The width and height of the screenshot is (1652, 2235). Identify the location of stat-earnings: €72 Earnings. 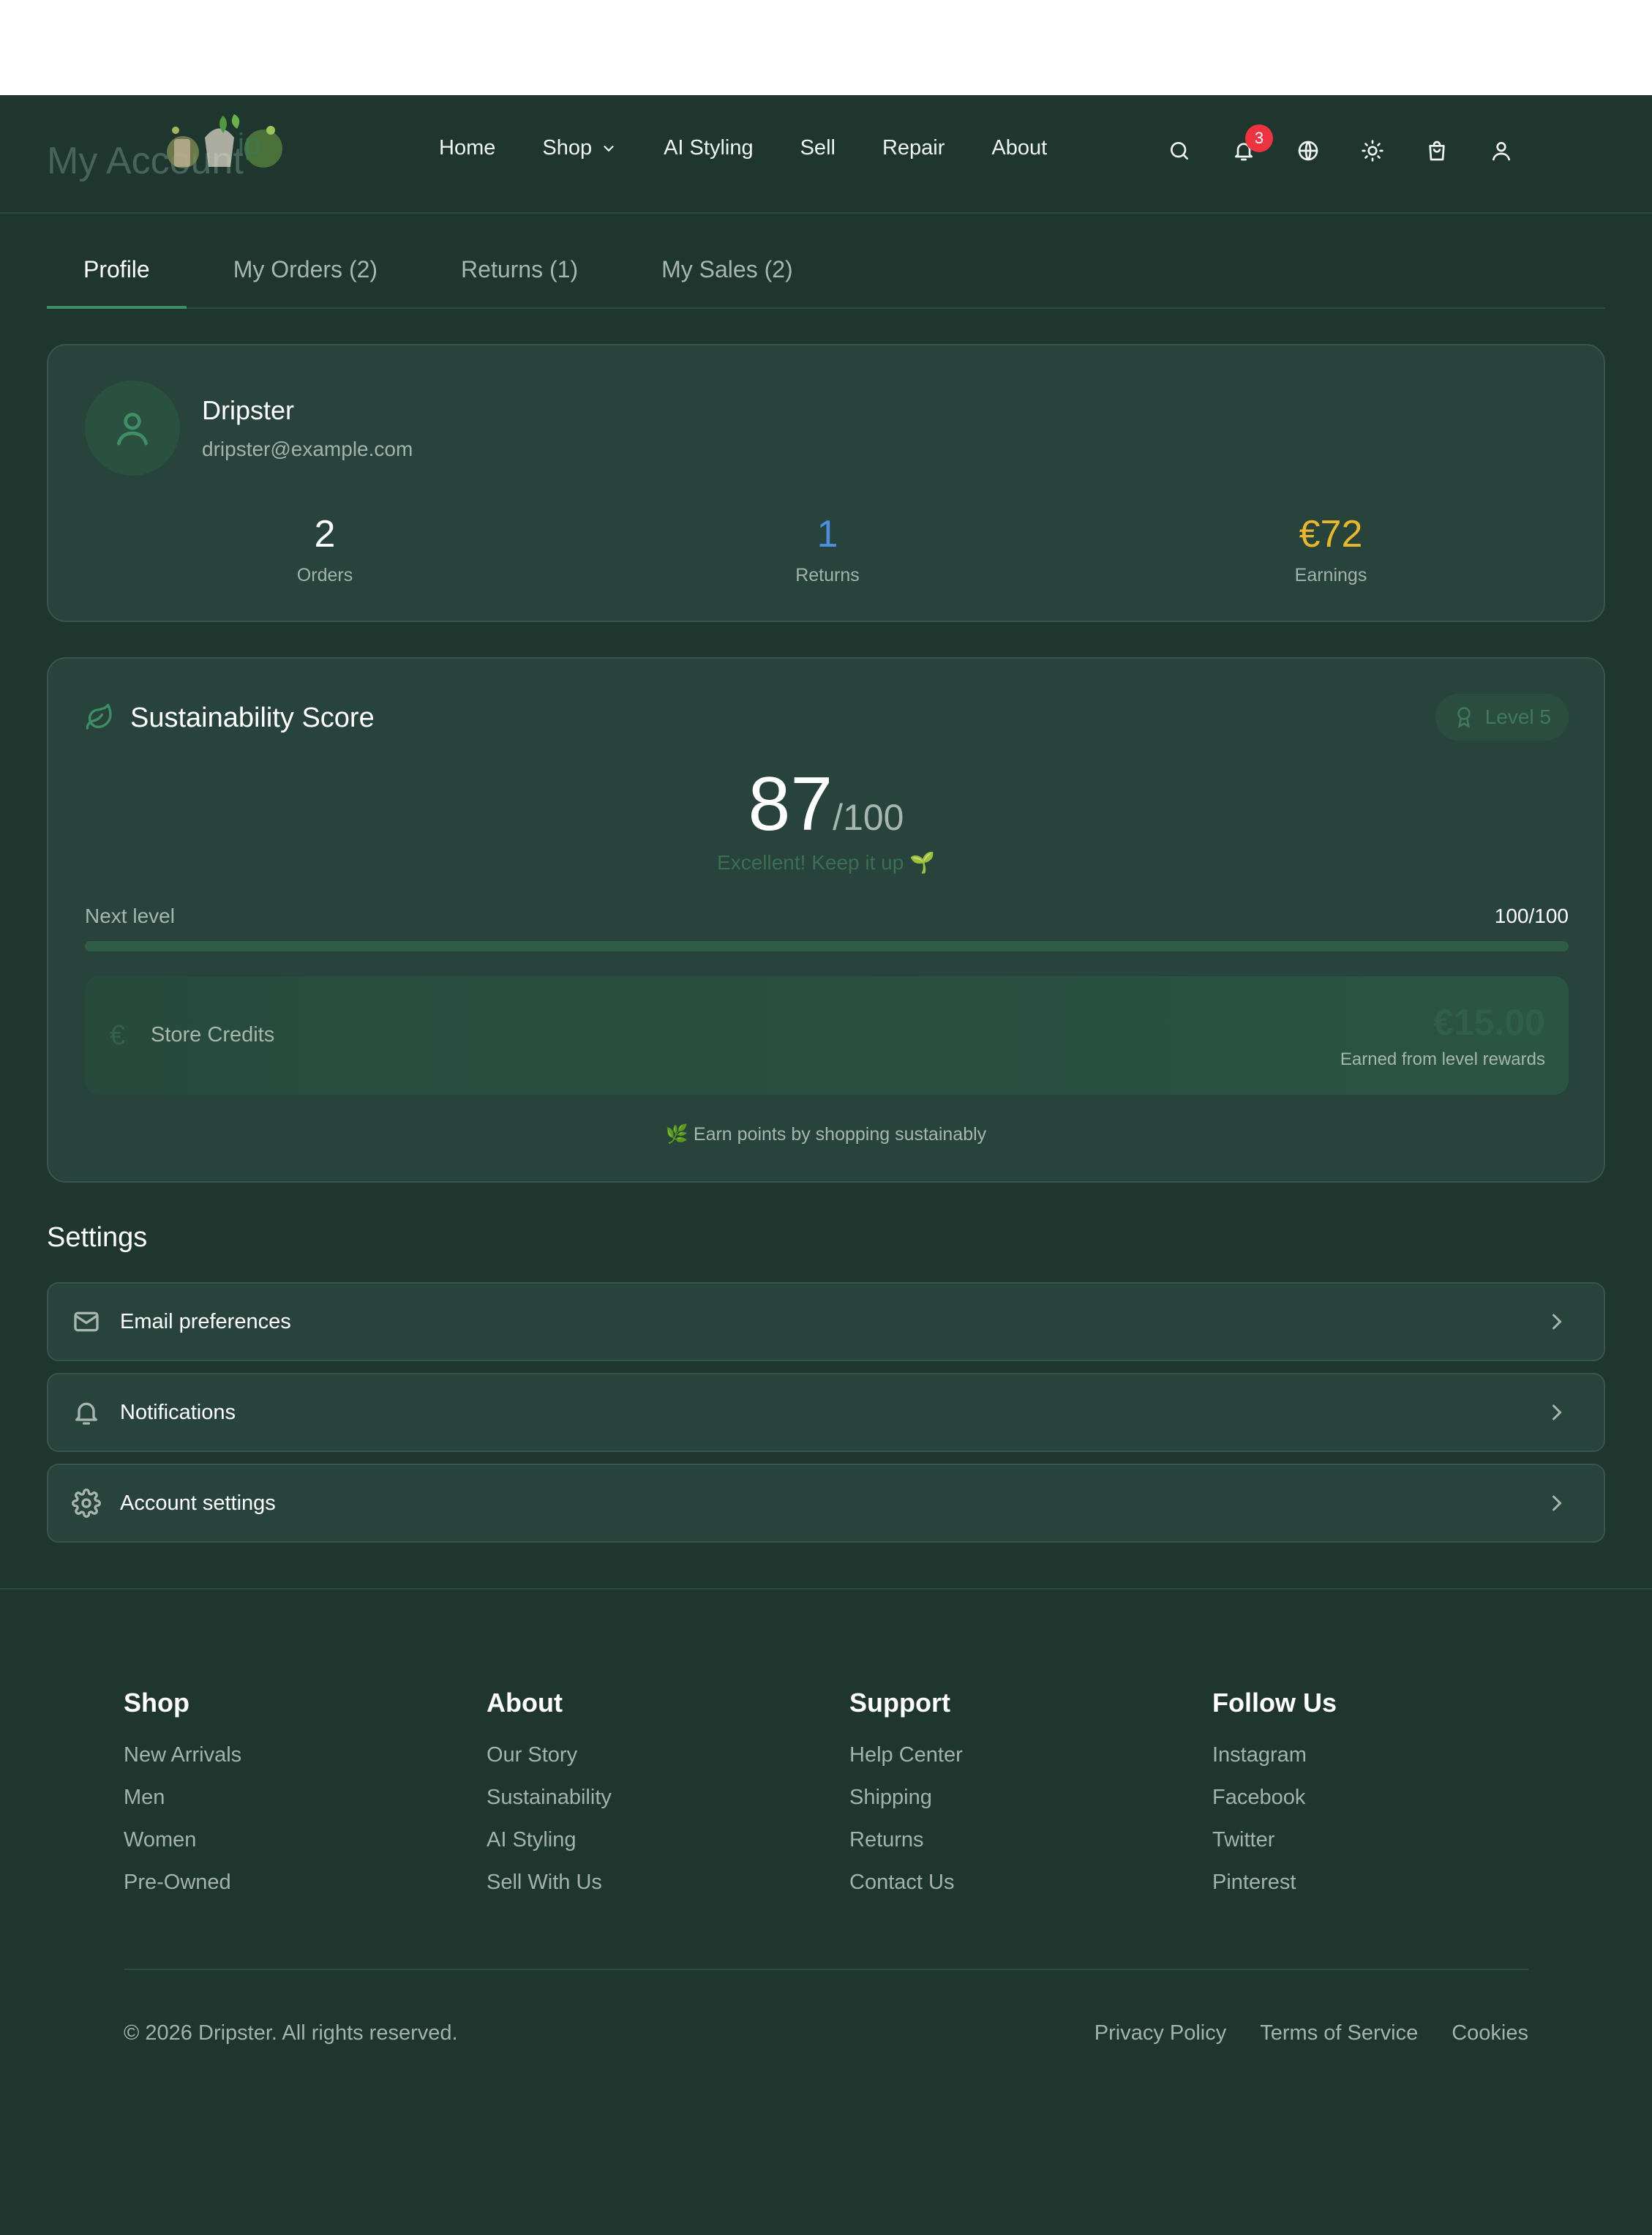
(1331, 549).